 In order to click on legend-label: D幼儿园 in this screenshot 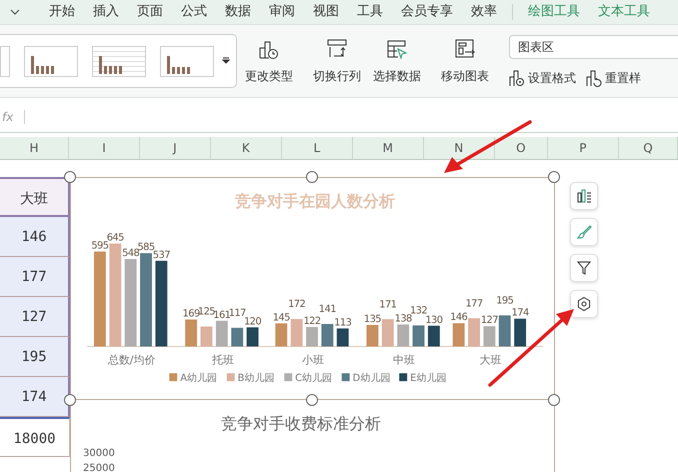, I will do `click(371, 378)`.